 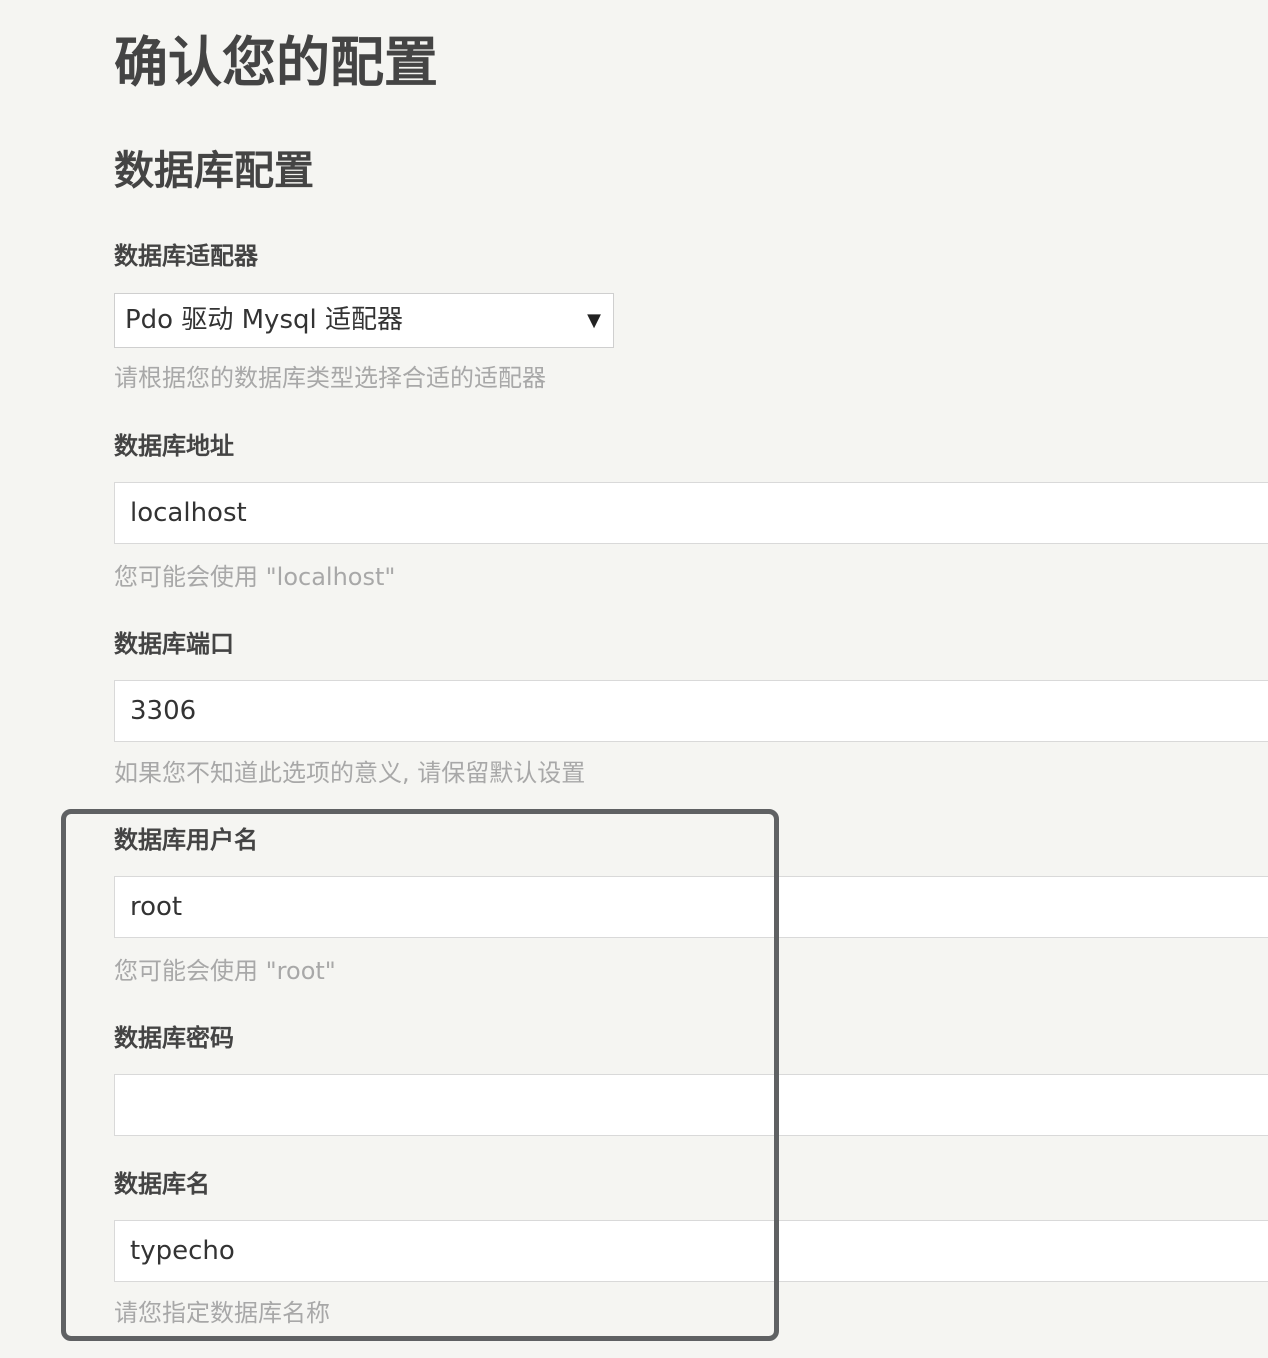 I want to click on port-label: 数据库端口, so click(x=174, y=644).